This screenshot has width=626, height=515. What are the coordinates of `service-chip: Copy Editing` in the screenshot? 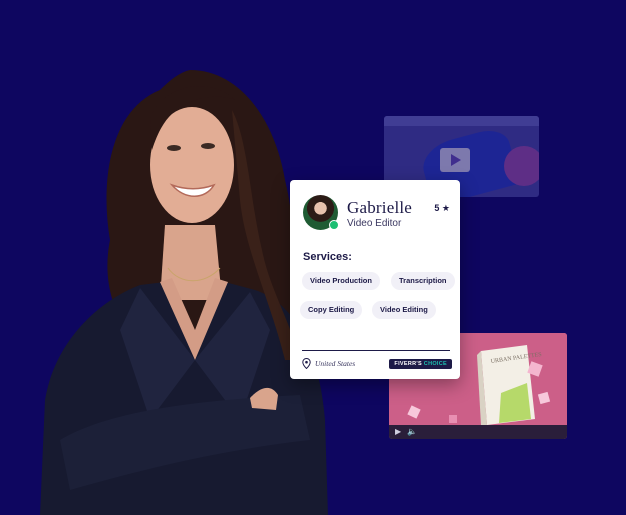 It's located at (331, 310).